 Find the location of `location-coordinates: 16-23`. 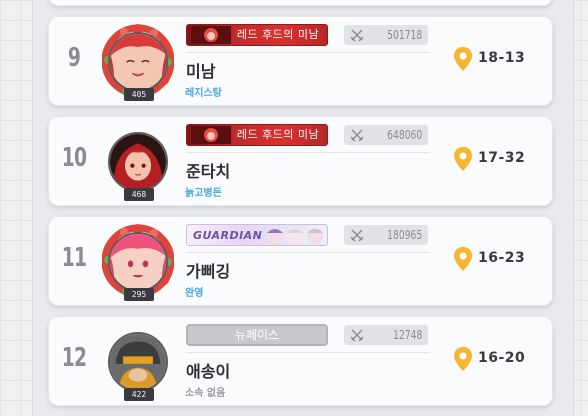

location-coordinates: 16-23 is located at coordinates (501, 258).